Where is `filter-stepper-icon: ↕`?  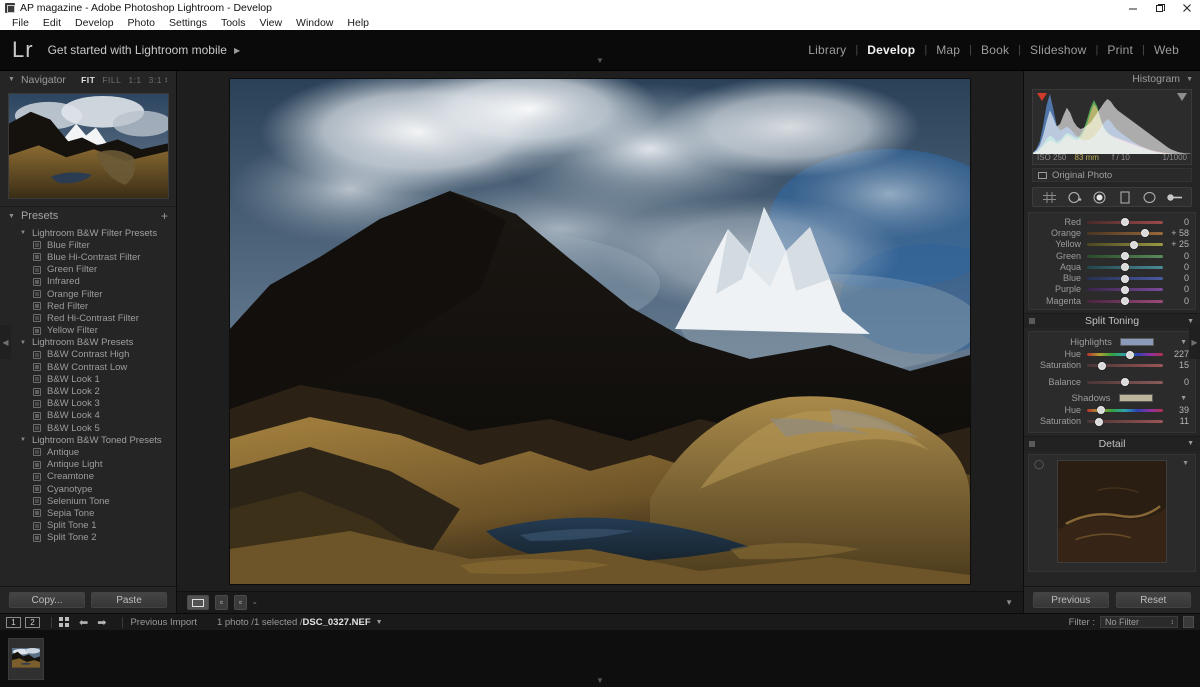
filter-stepper-icon: ↕ is located at coordinates (1173, 622).